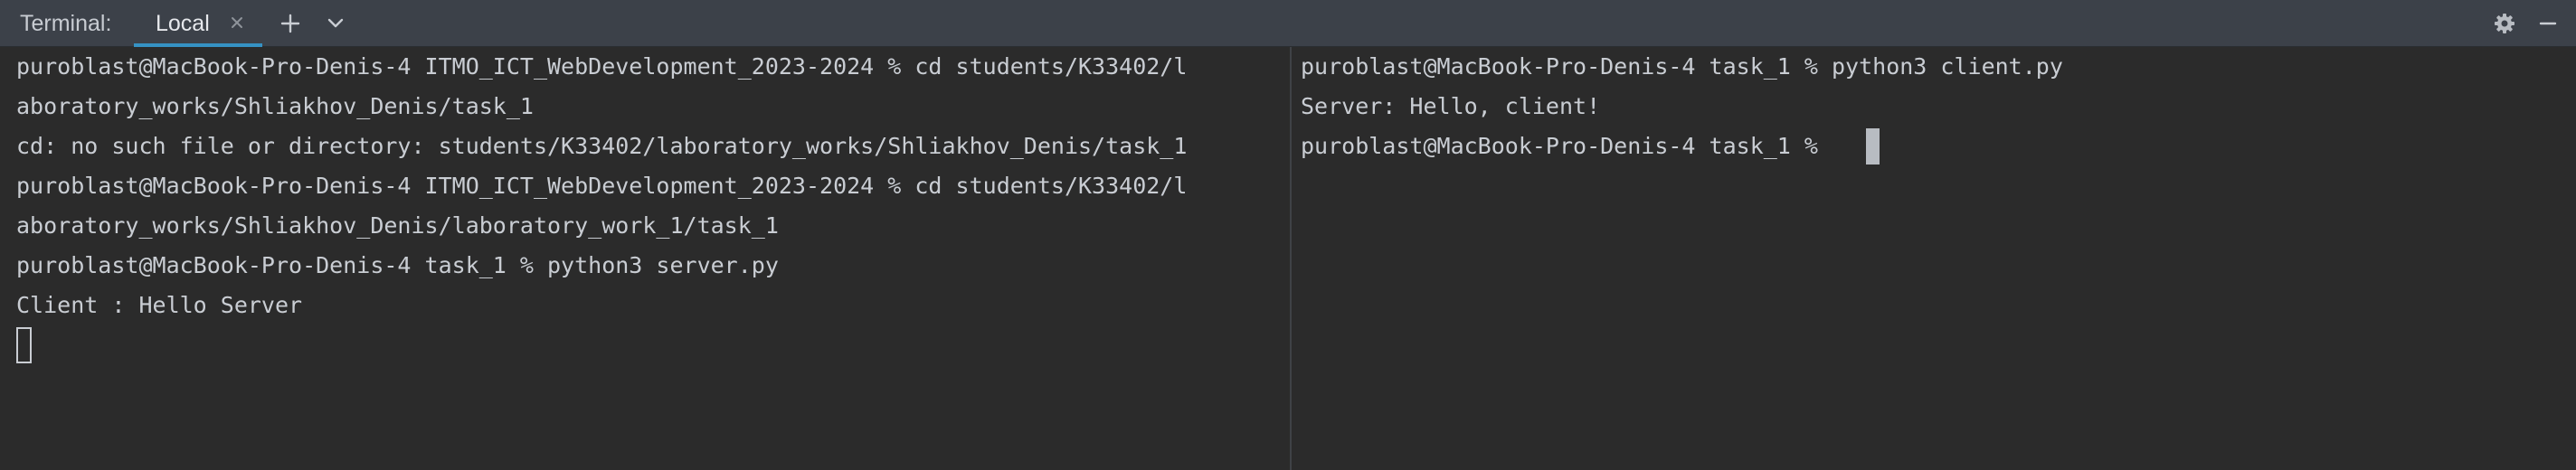 The width and height of the screenshot is (2576, 470). Describe the element at coordinates (160, 305) in the screenshot. I see `terminal-line: Client : Hello Server` at that location.